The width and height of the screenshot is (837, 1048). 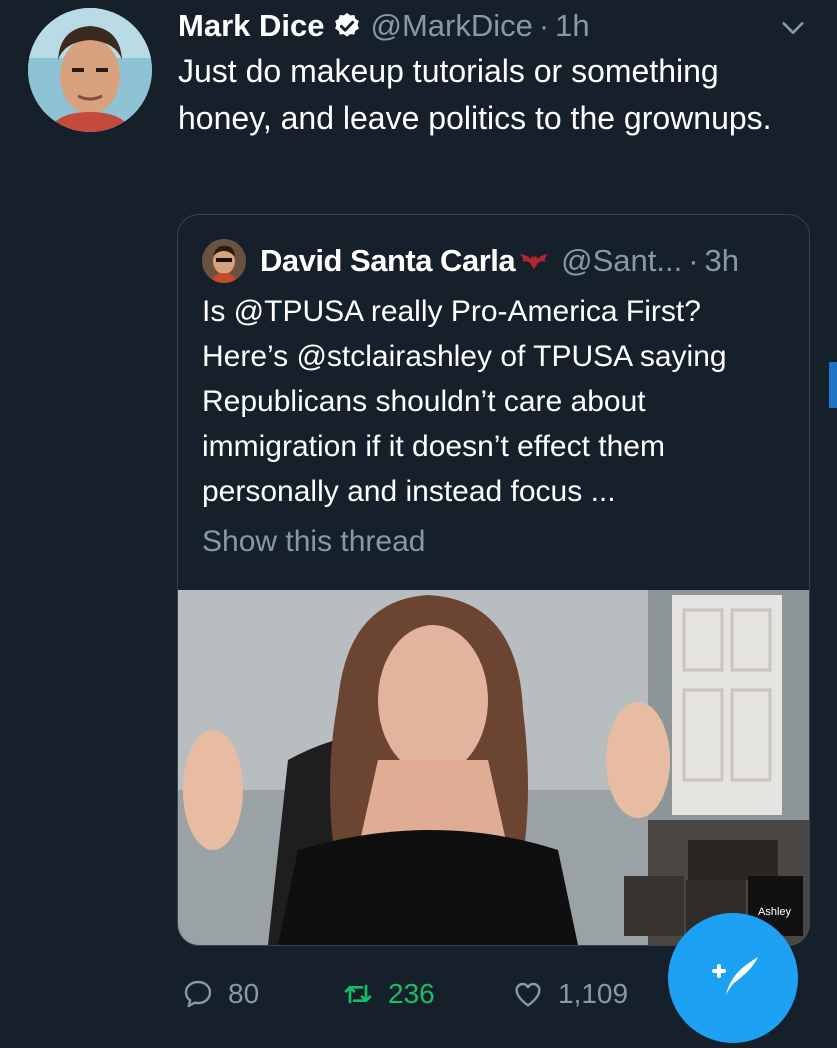 What do you see at coordinates (793, 28) in the screenshot?
I see `chevron-down-icon` at bounding box center [793, 28].